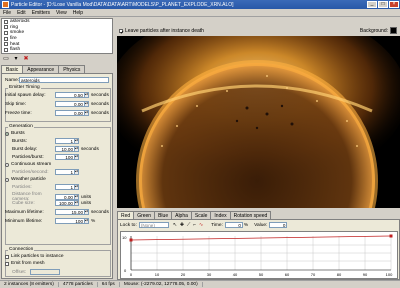 This screenshot has height=288, width=400. I want to click on unit-label: seconds, so click(90, 149).